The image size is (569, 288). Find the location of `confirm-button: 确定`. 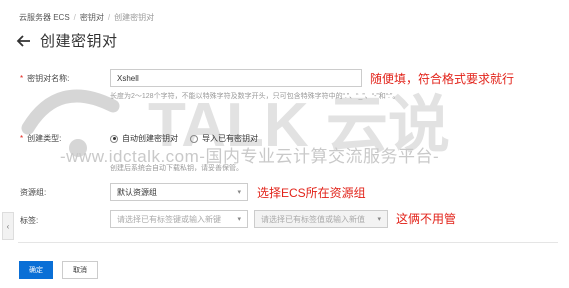

confirm-button: 确定 is located at coordinates (36, 270).